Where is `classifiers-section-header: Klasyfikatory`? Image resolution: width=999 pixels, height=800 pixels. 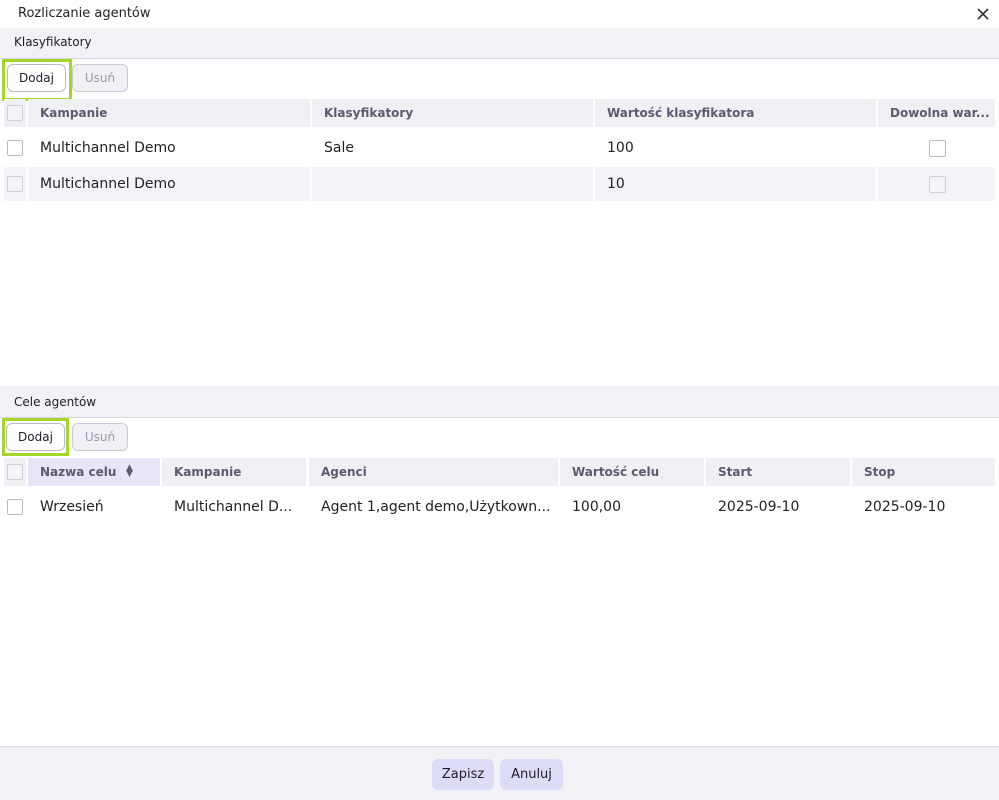
classifiers-section-header: Klasyfikatory is located at coordinates (499, 43).